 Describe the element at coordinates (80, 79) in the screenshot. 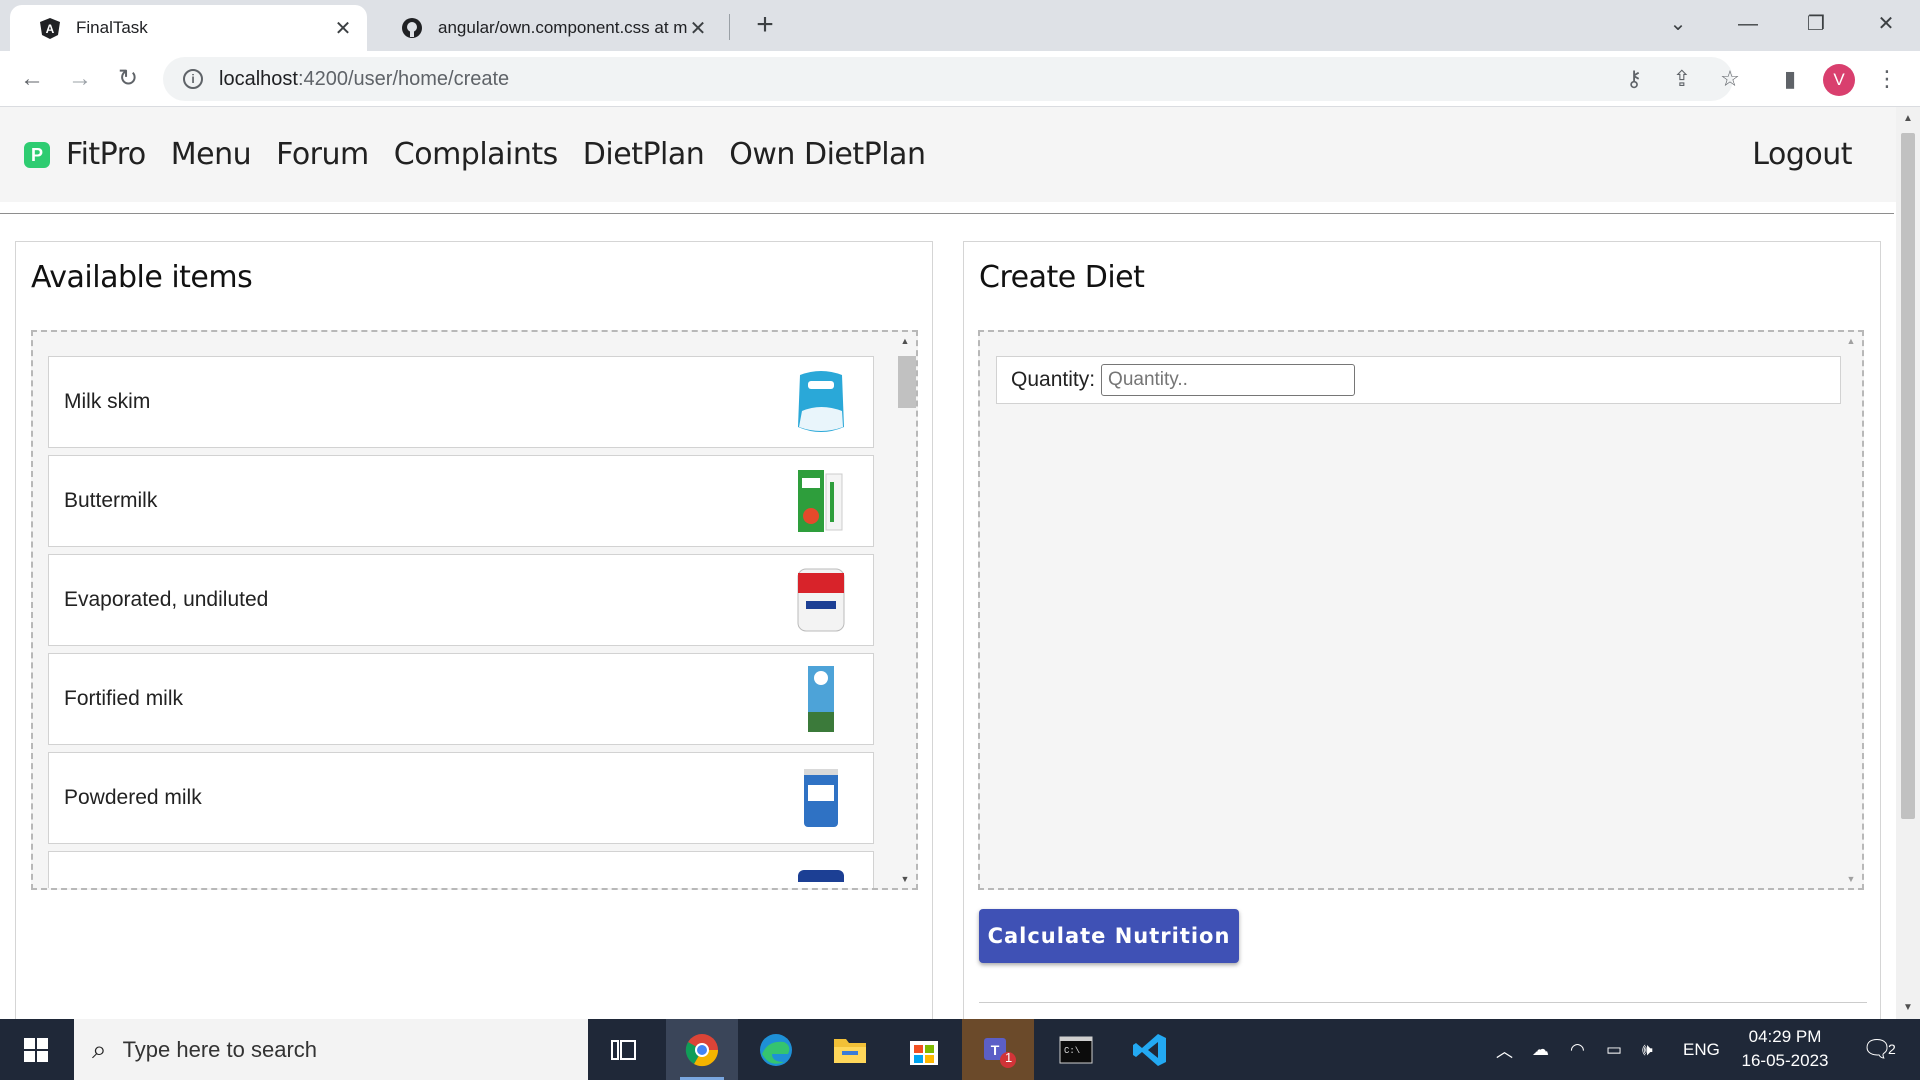

I see `forward-arrow-icon: →` at that location.